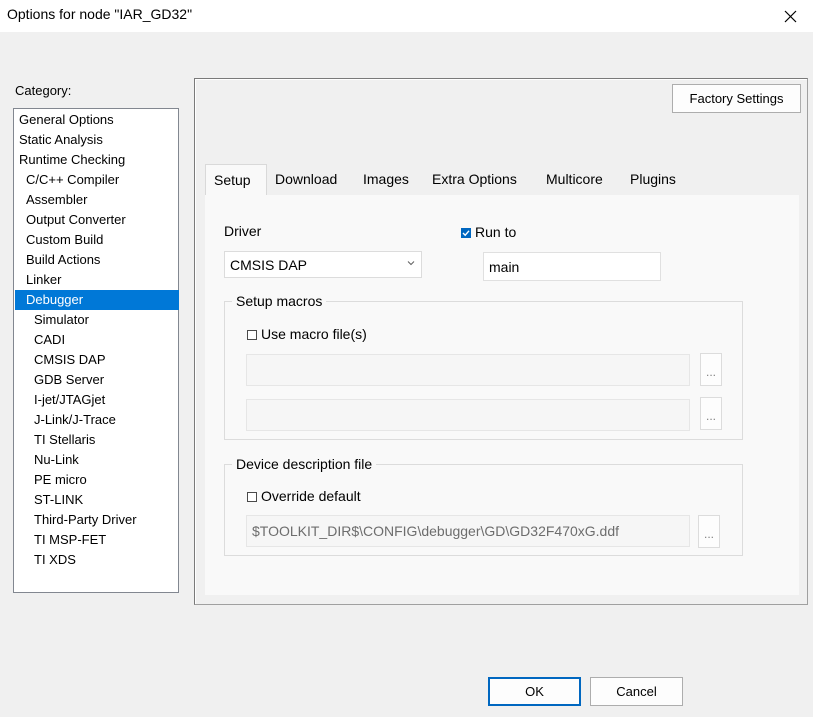  What do you see at coordinates (97, 260) in the screenshot?
I see `category-item: Build Actions` at bounding box center [97, 260].